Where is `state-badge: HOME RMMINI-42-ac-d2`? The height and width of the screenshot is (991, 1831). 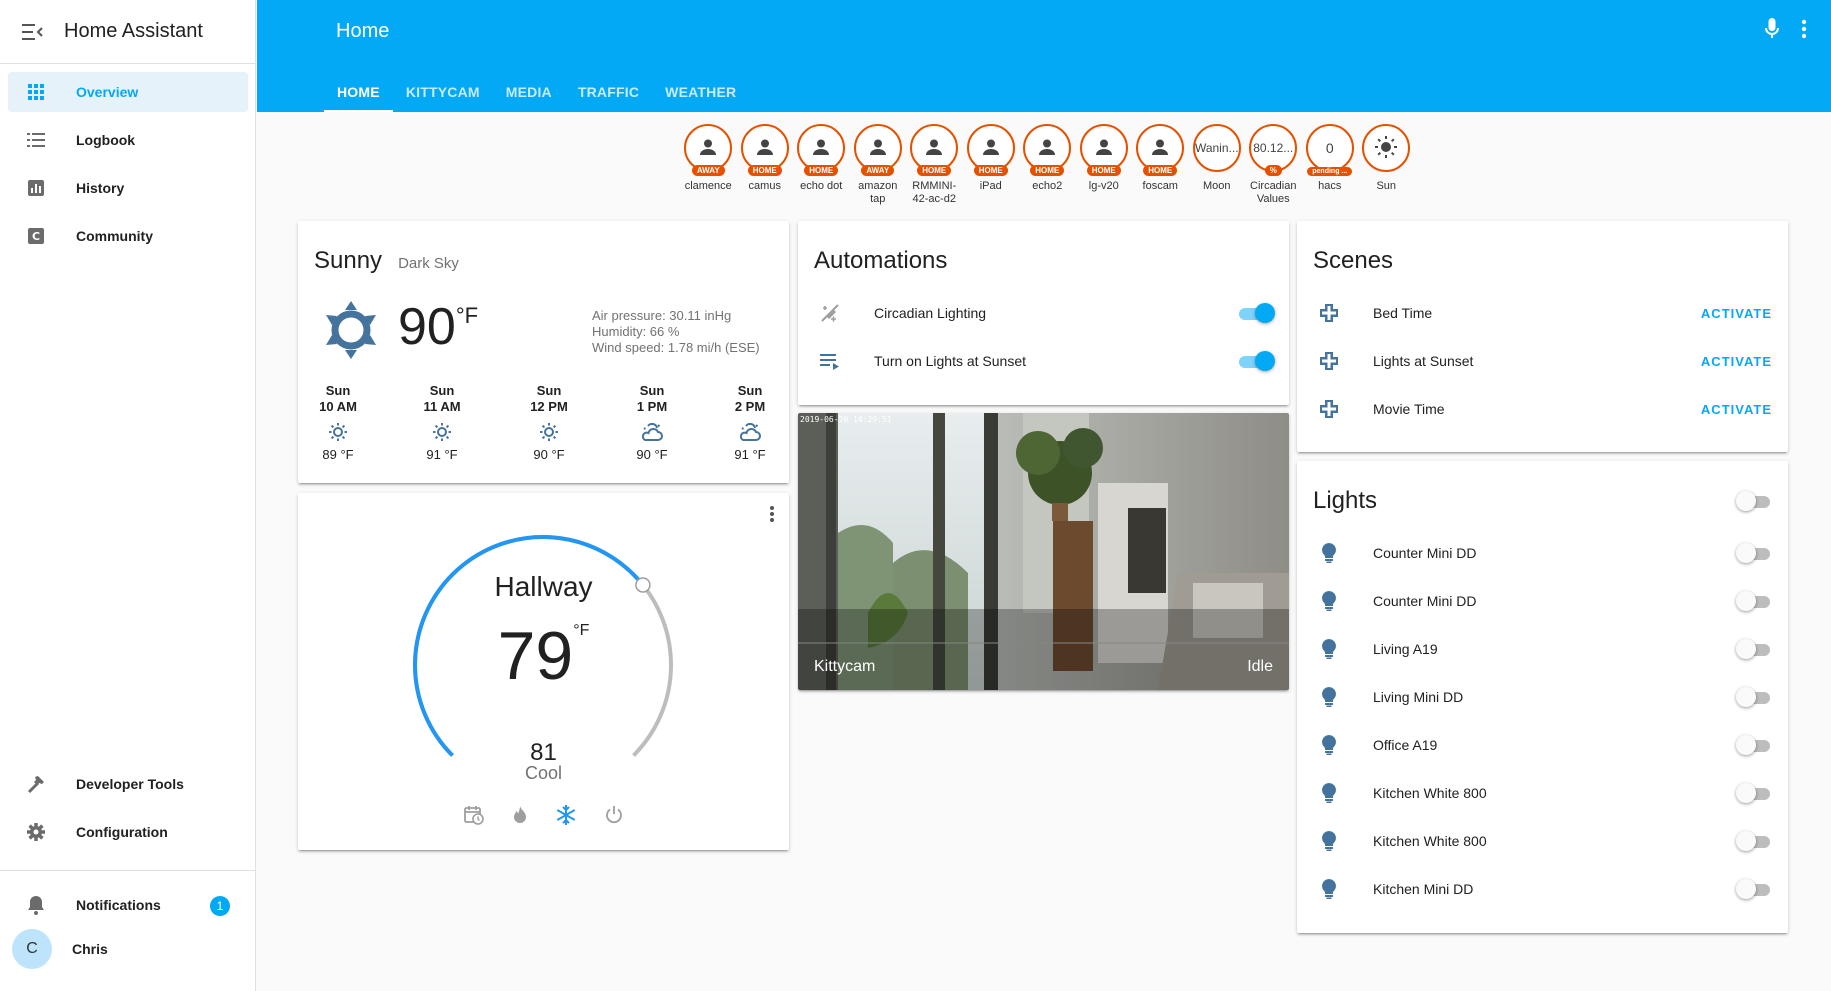
state-badge: HOME RMMINI-42-ac-d2 is located at coordinates (934, 165).